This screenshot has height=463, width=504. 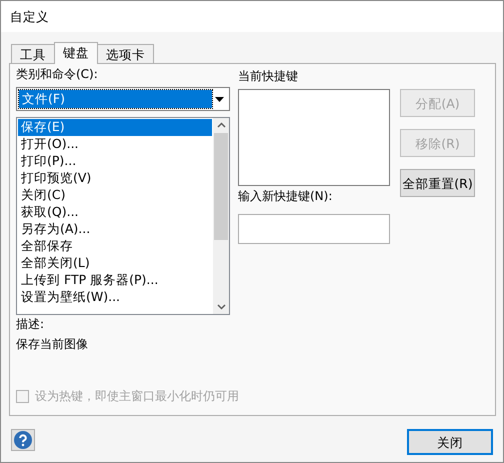 I want to click on tab: 键盘, so click(x=76, y=53).